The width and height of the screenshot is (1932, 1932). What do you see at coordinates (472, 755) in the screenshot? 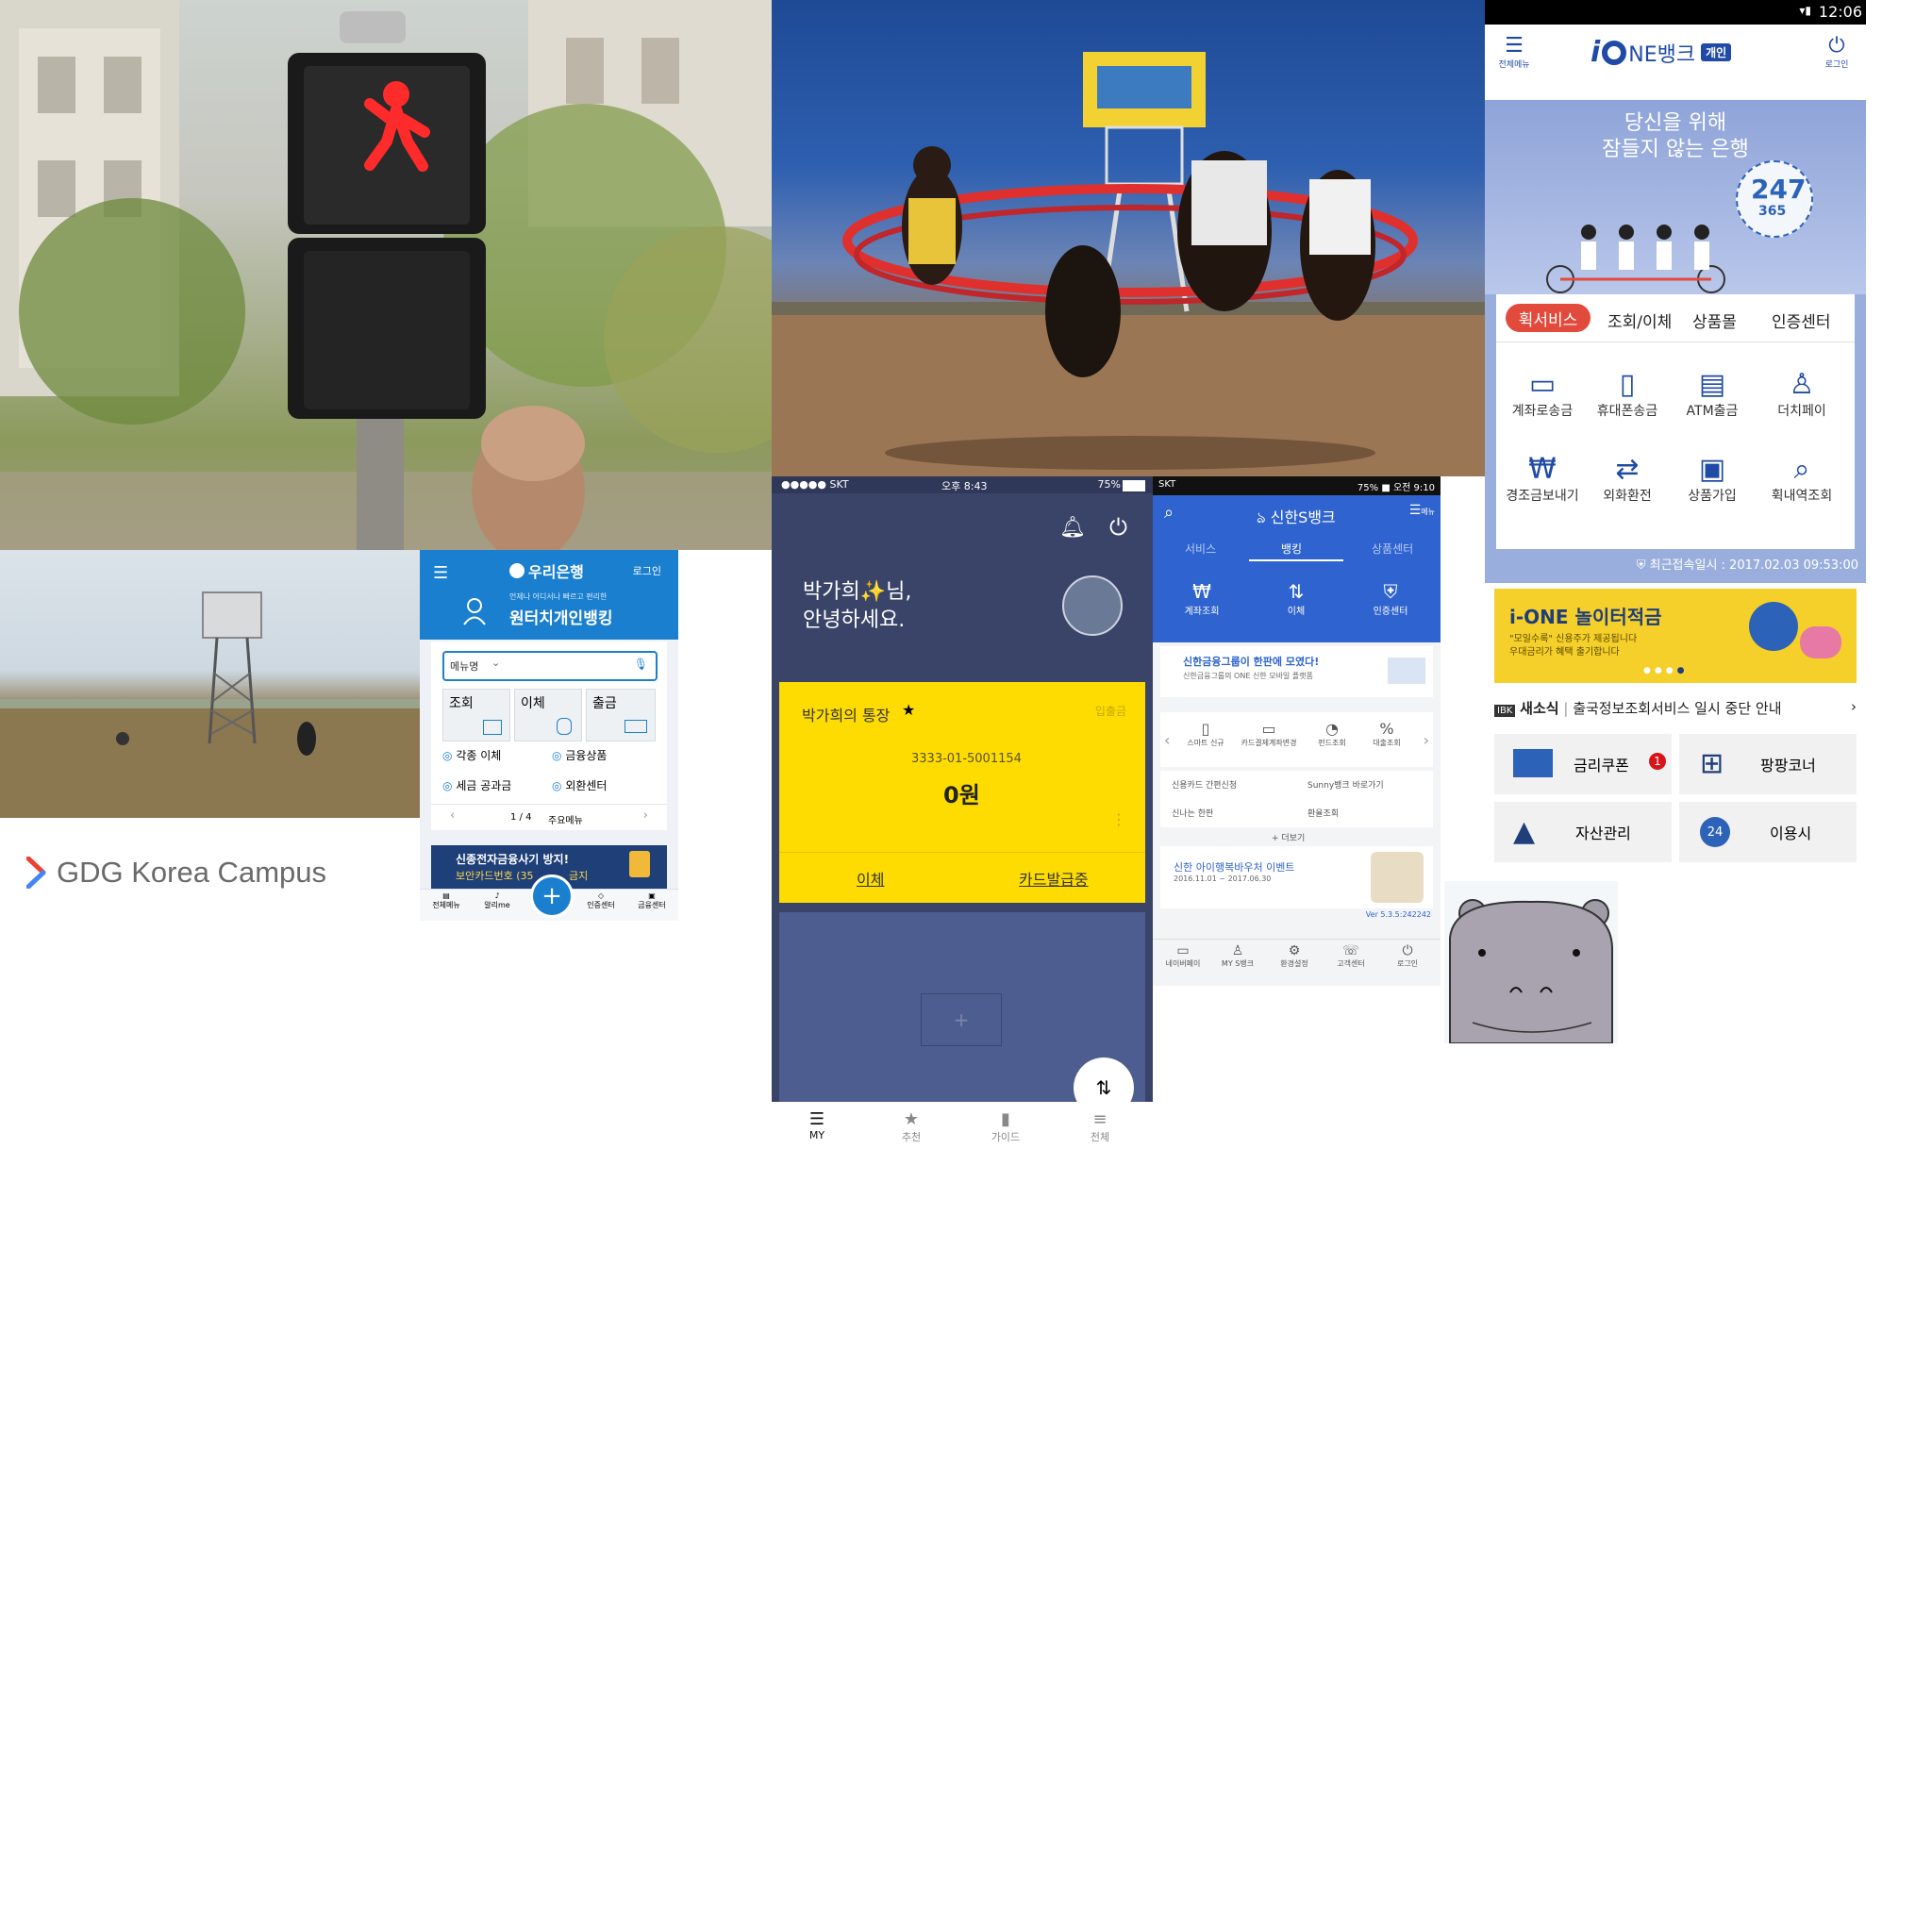
I see `menu-item-transfers: ◎ 각종 이체` at bounding box center [472, 755].